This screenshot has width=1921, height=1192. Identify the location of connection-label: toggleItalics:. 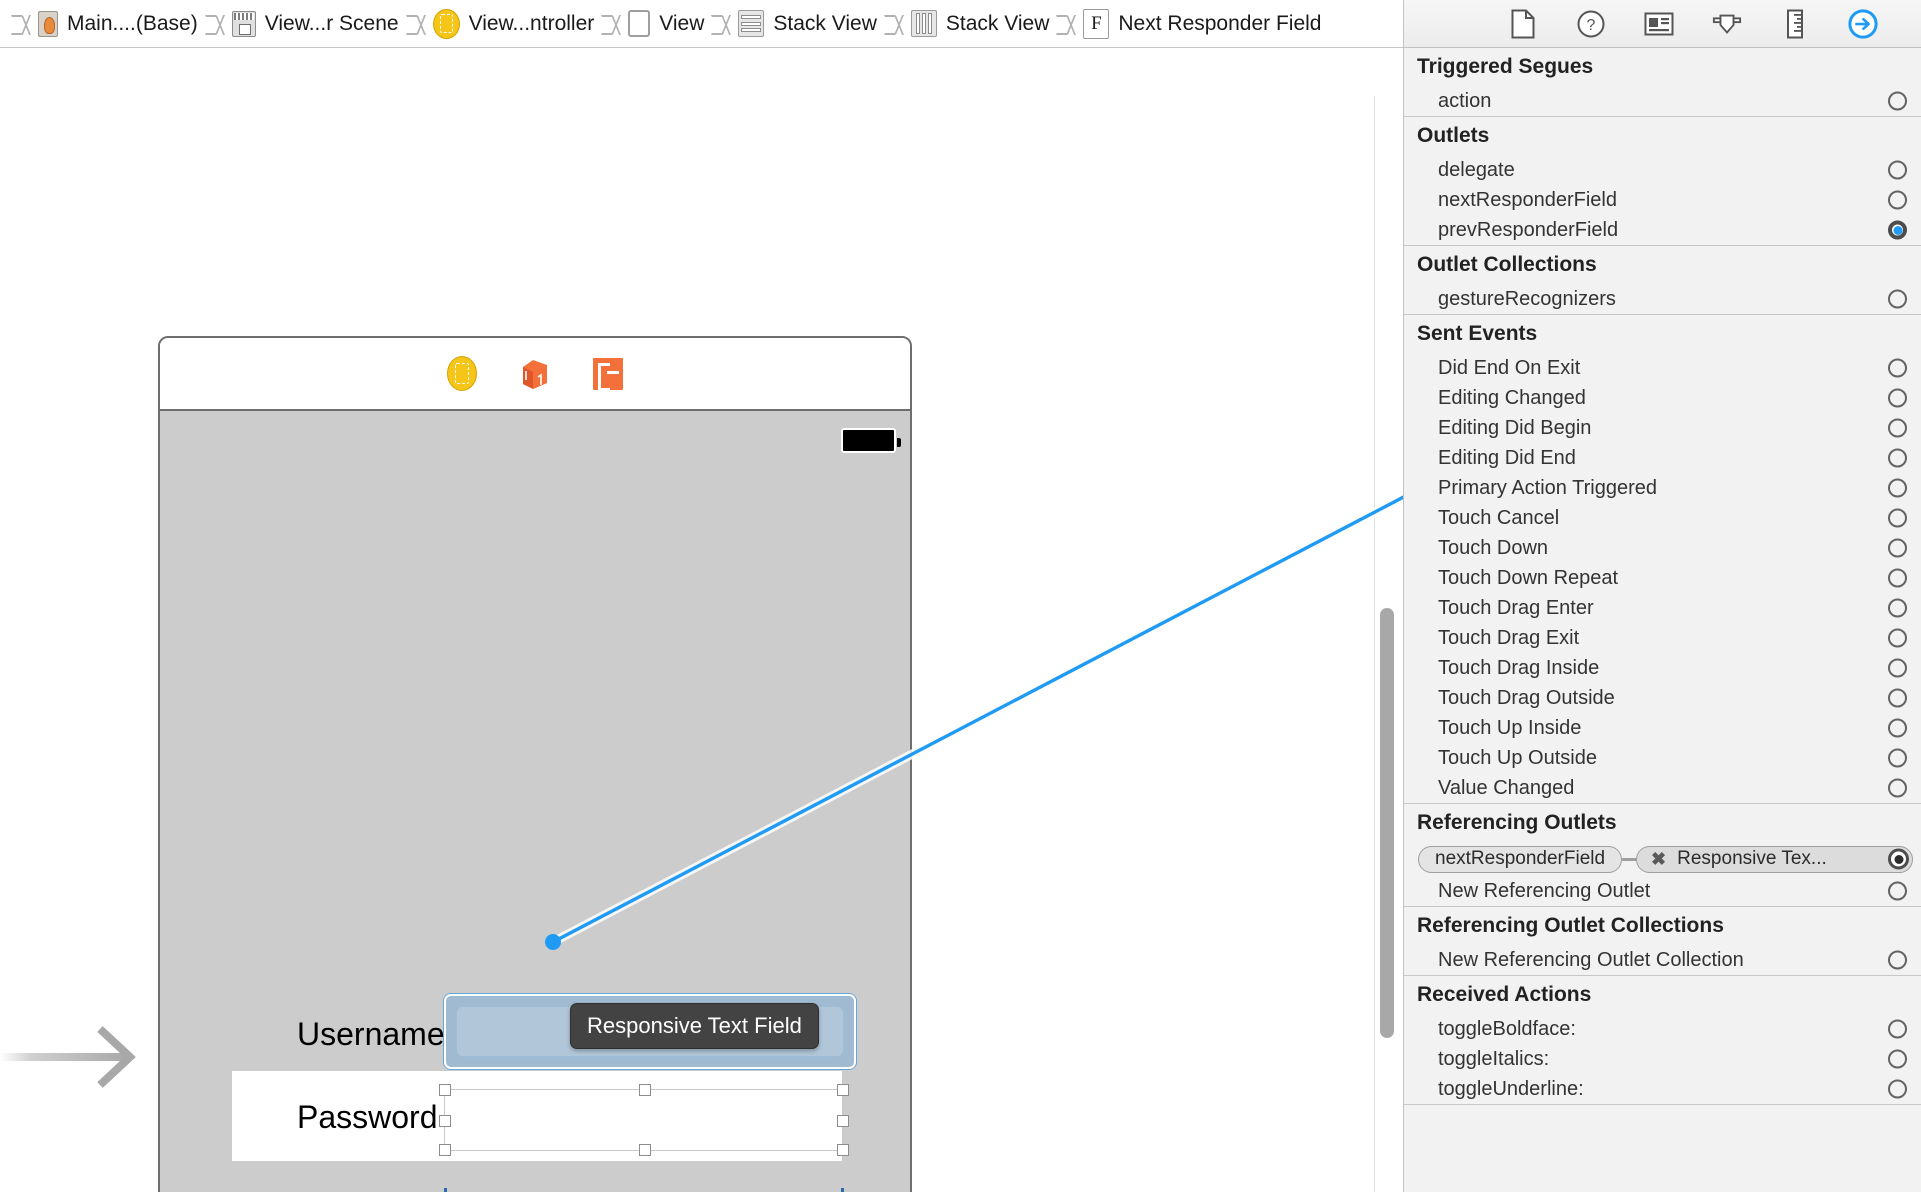
(1494, 1058).